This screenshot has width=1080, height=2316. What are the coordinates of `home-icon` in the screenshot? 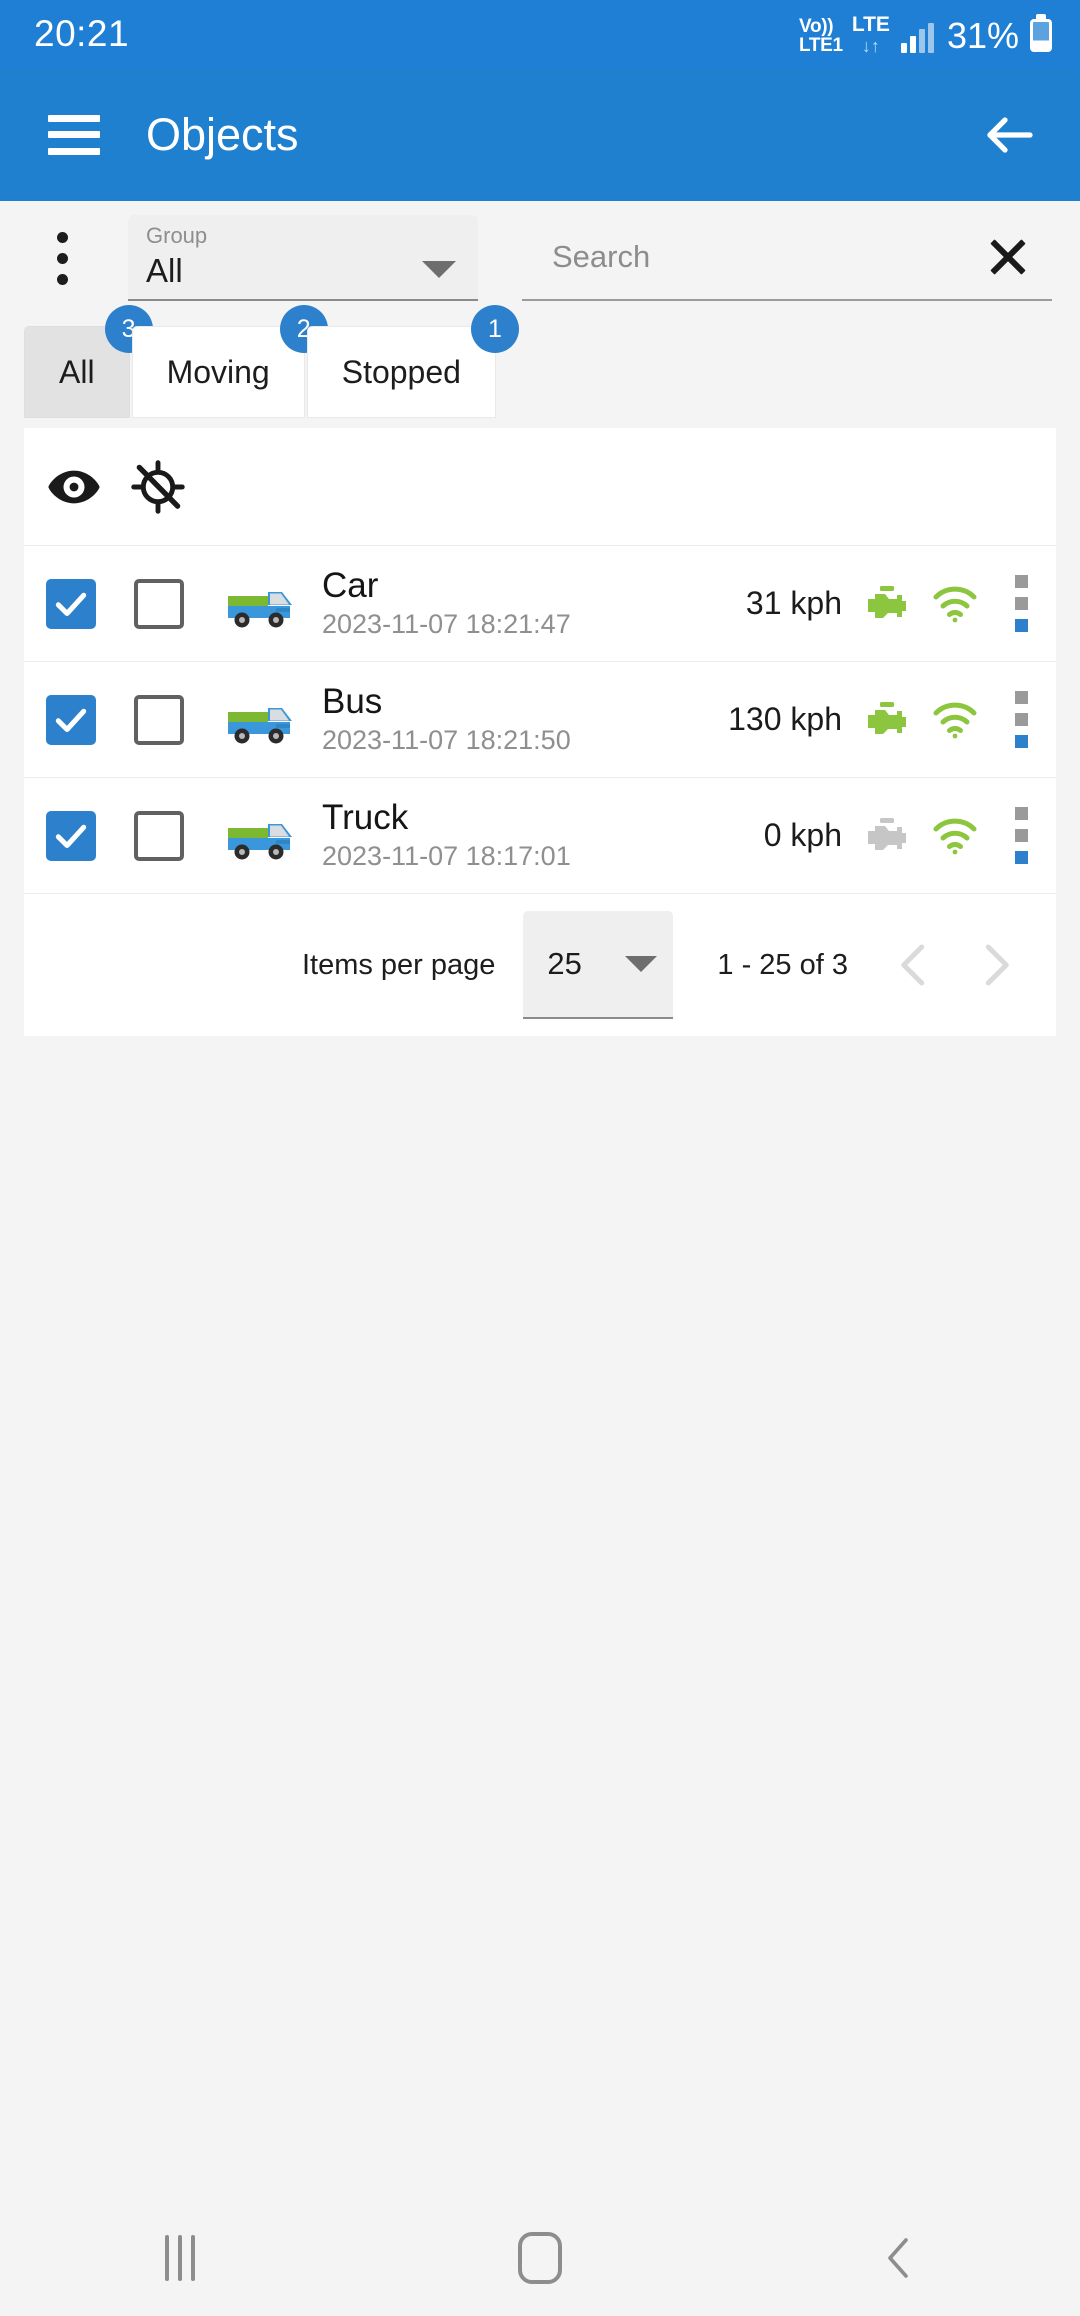 It's located at (540, 2258).